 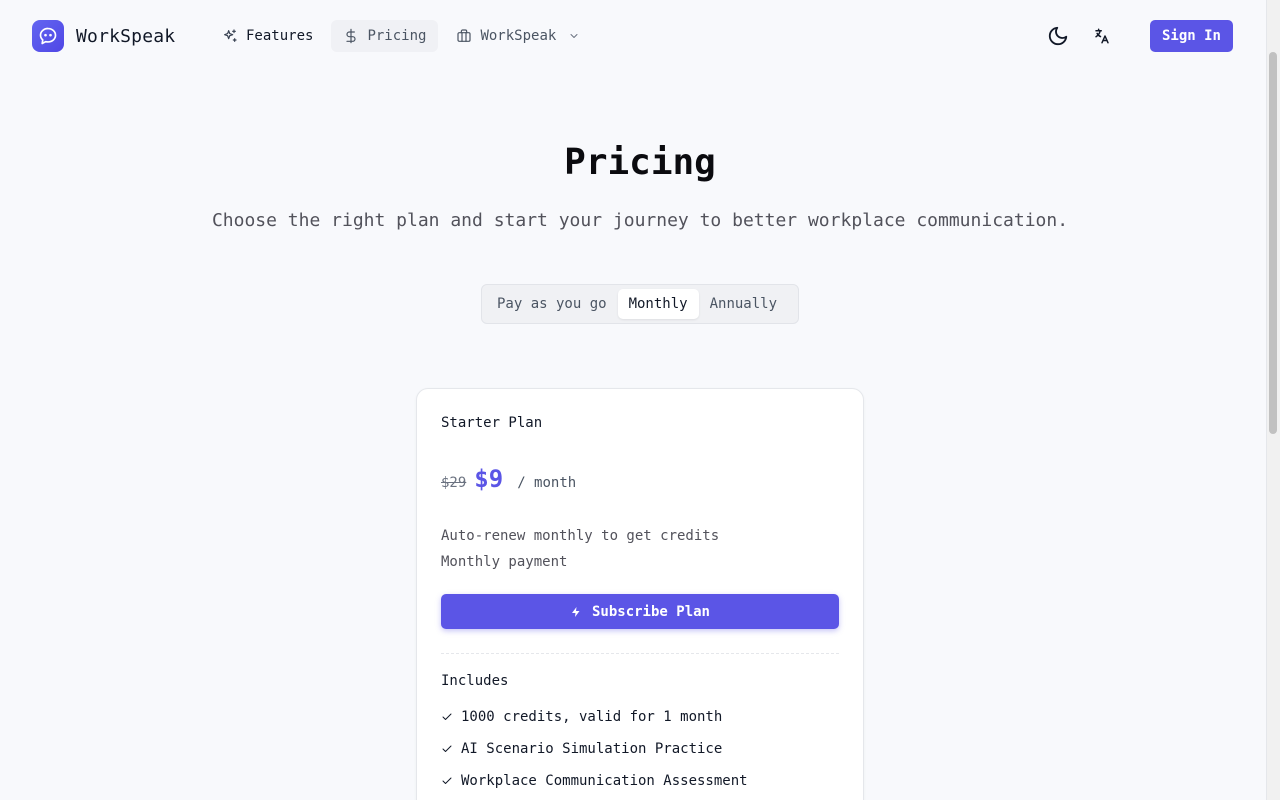 What do you see at coordinates (604, 781) in the screenshot?
I see `feature-text: Workplace Communication Assessment` at bounding box center [604, 781].